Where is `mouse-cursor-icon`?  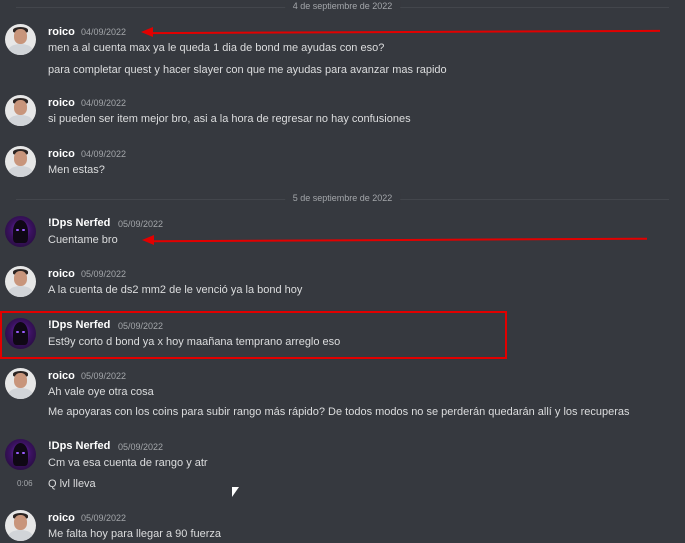
mouse-cursor-icon is located at coordinates (235, 492).